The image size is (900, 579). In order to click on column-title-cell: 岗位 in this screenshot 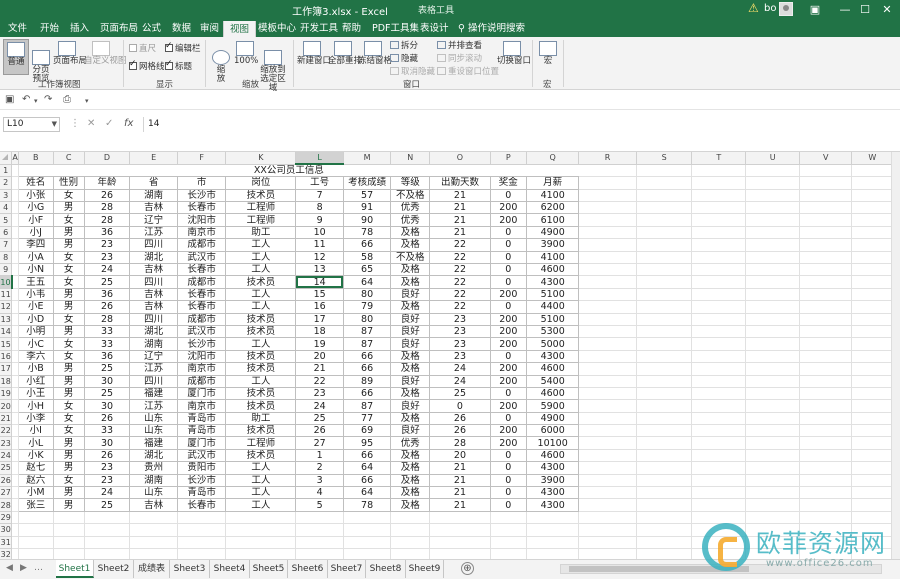, I will do `click(261, 183)`.